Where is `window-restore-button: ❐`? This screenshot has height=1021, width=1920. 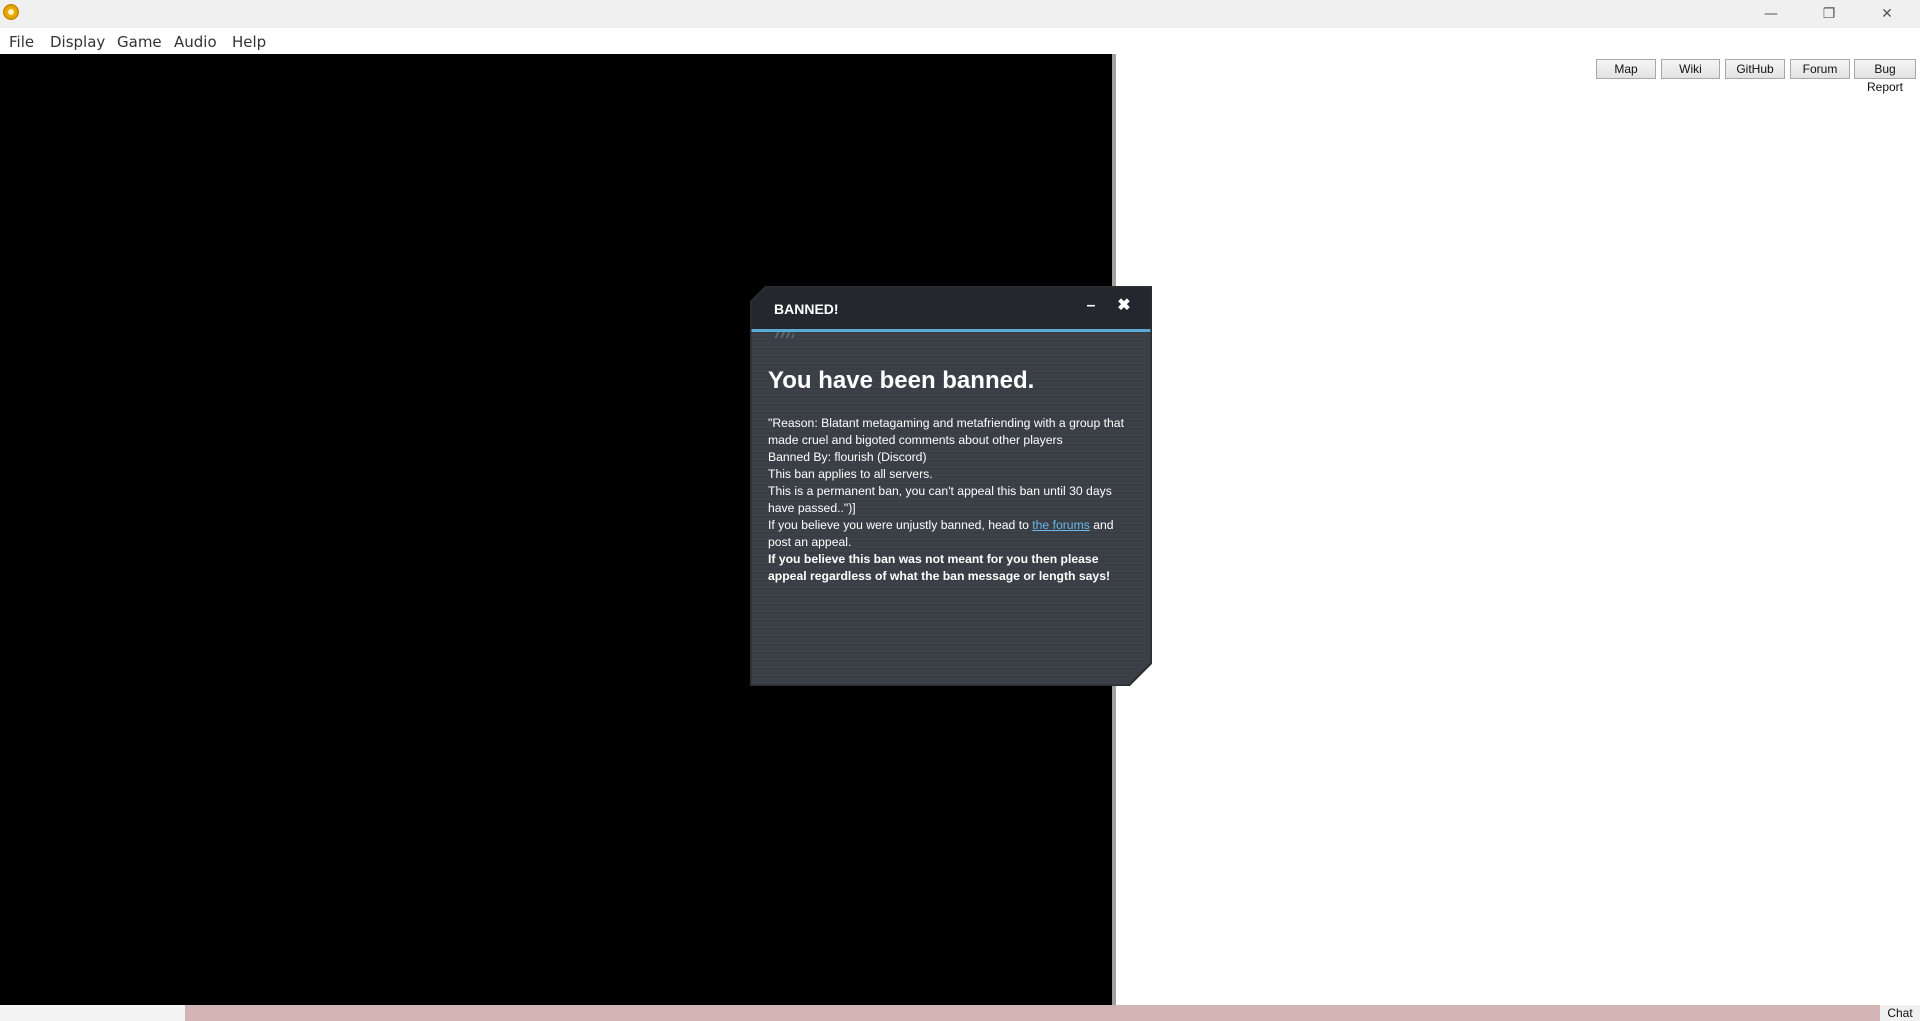 window-restore-button: ❐ is located at coordinates (1829, 14).